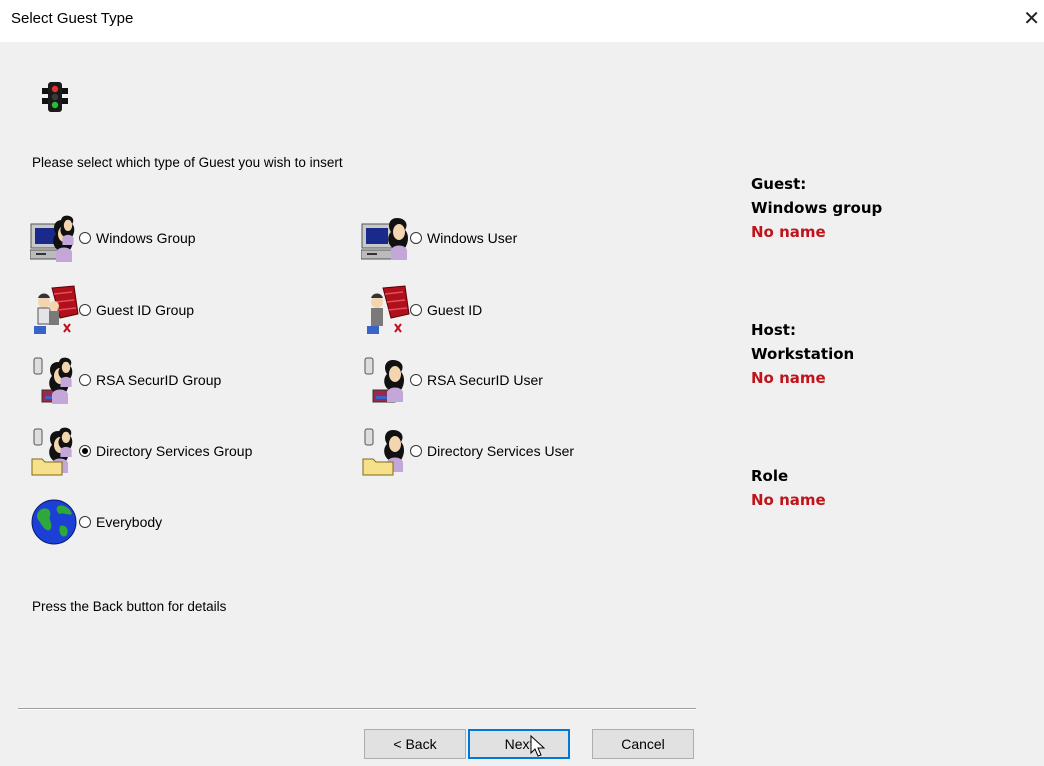  What do you see at coordinates (384, 239) in the screenshot?
I see `windows-user-icon` at bounding box center [384, 239].